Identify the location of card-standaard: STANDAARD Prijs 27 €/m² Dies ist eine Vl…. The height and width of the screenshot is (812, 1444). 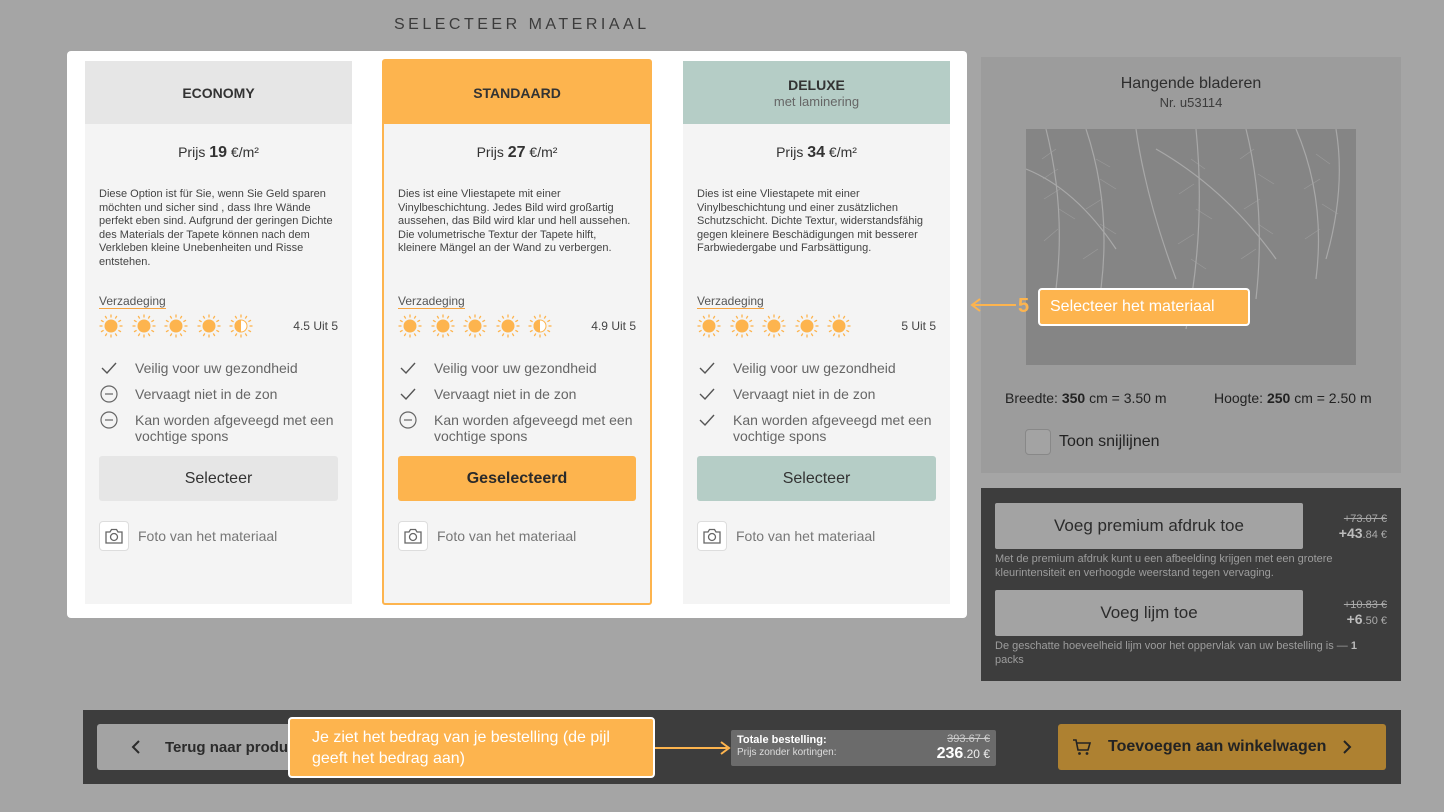
(517, 332).